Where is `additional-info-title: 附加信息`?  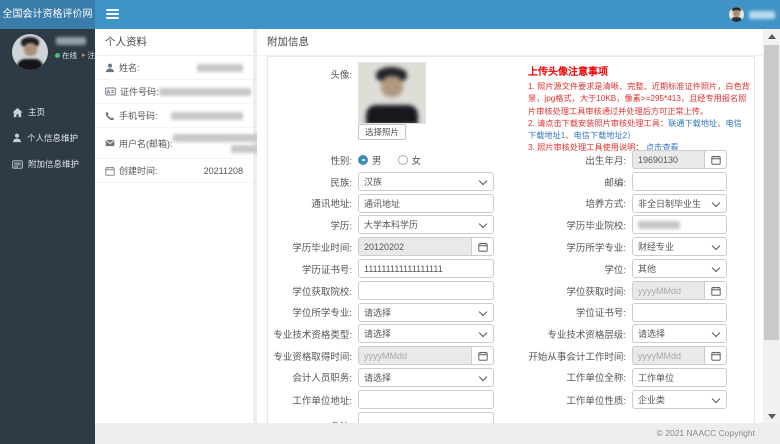 additional-info-title: 附加信息 is located at coordinates (510, 42).